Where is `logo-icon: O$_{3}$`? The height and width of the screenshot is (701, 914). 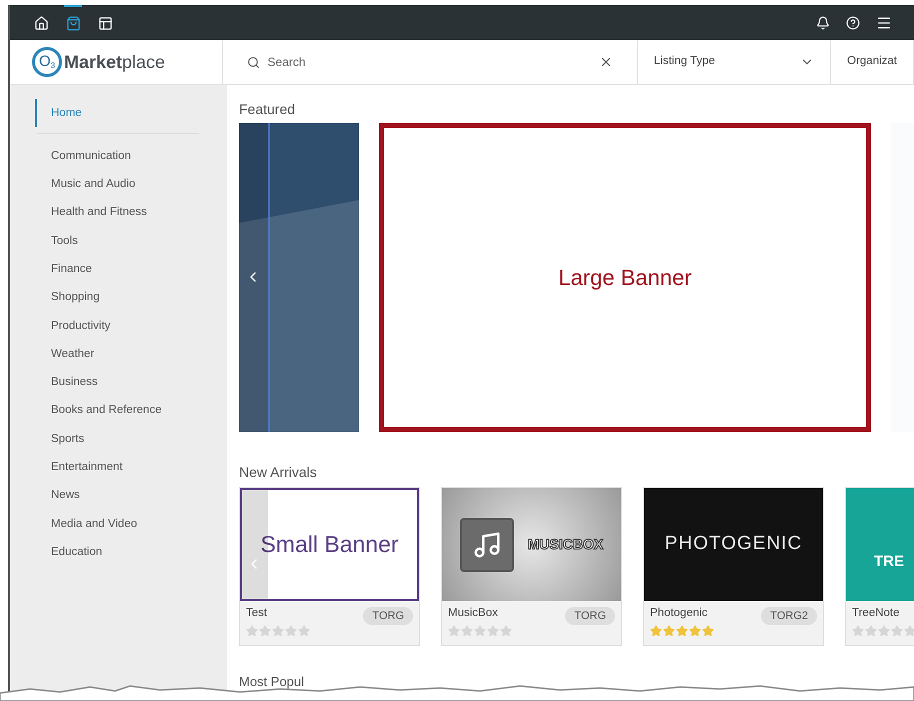 logo-icon: O$_{3}$ is located at coordinates (47, 62).